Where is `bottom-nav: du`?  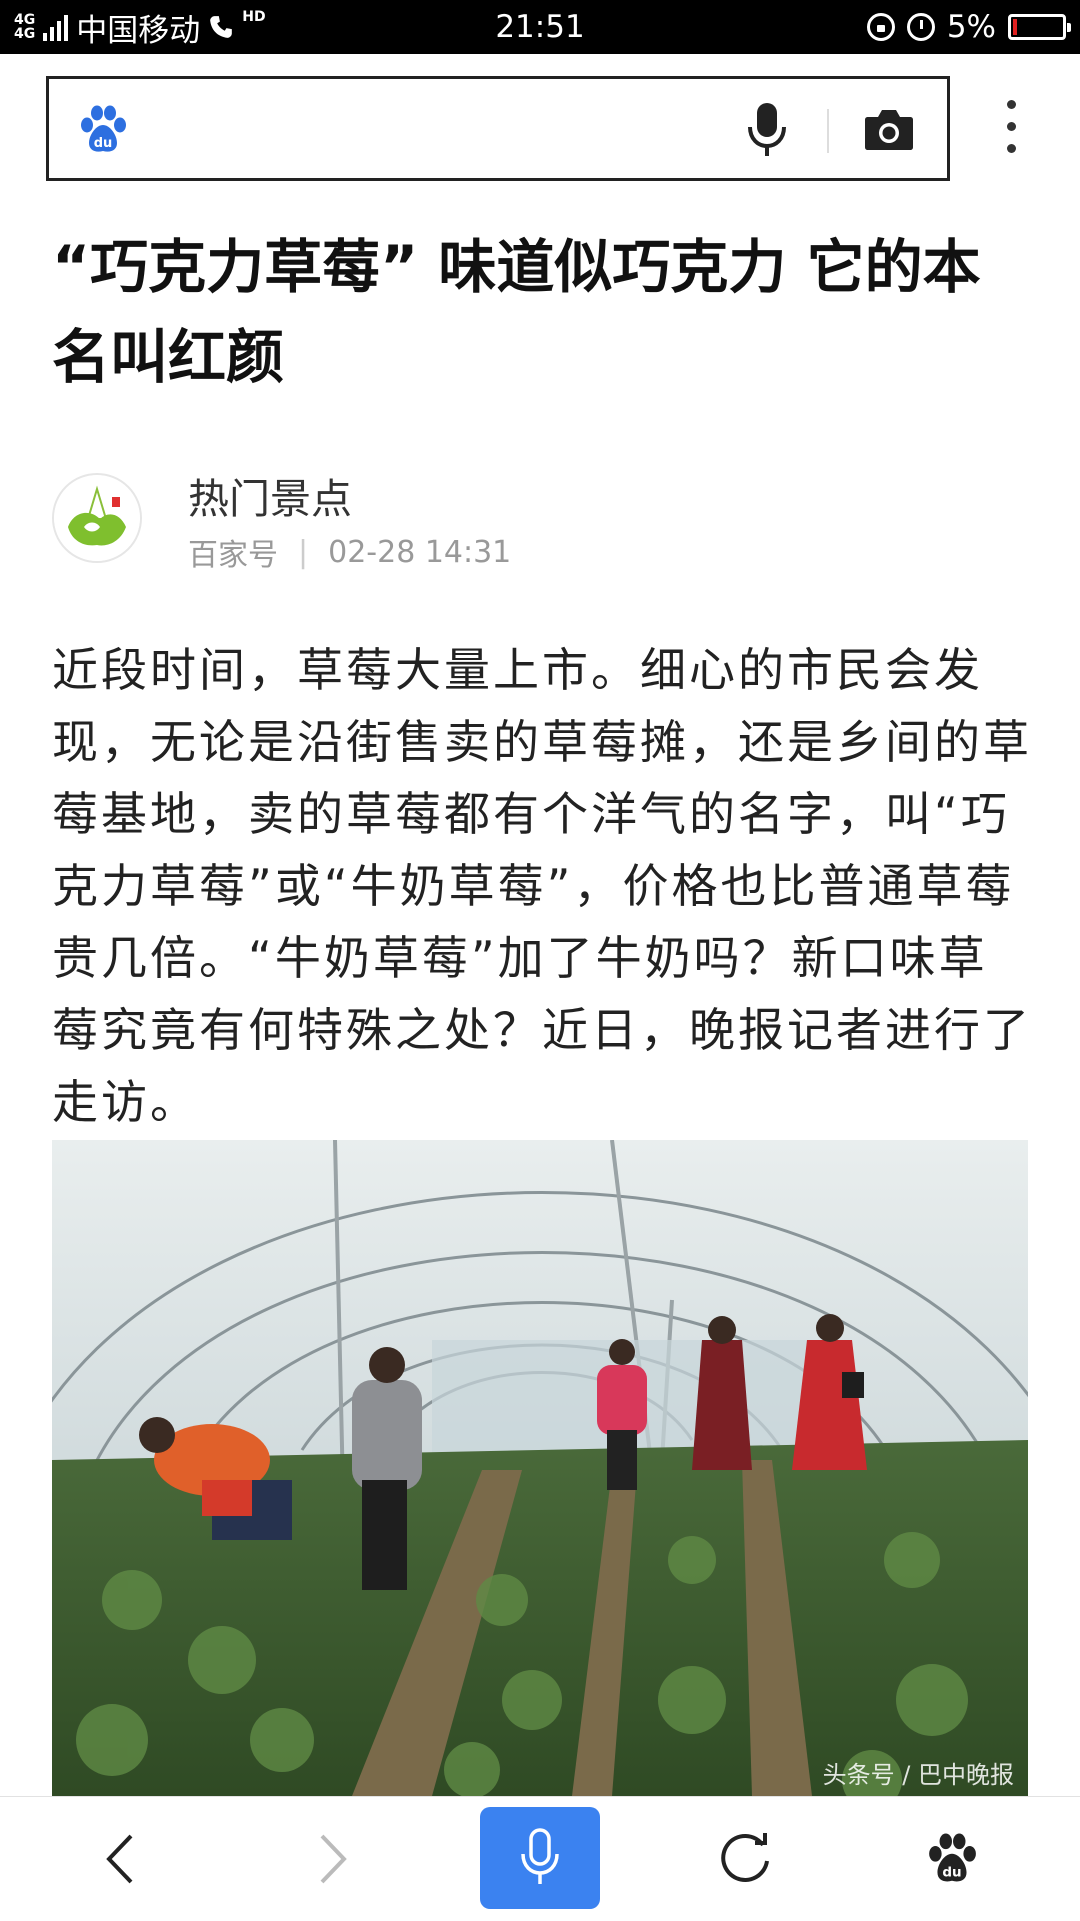
bottom-nav: du is located at coordinates (540, 1858).